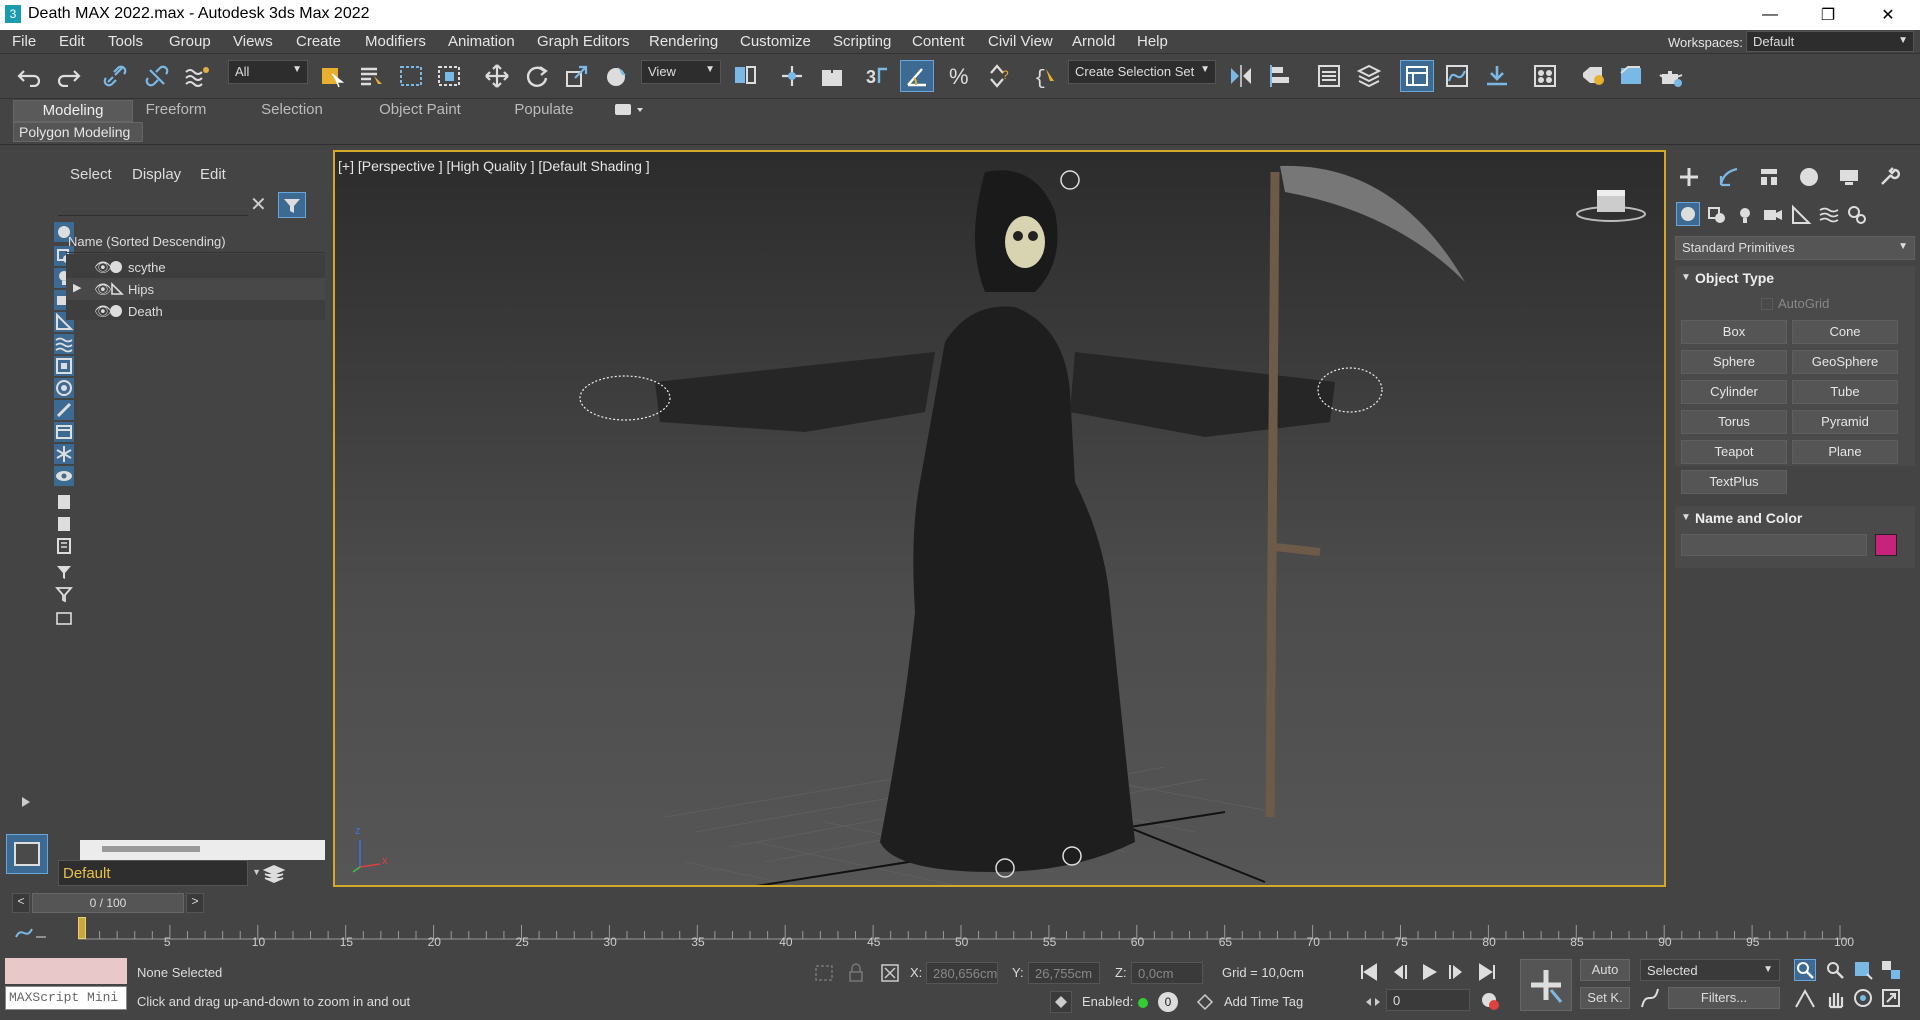 The height and width of the screenshot is (1020, 1920). Describe the element at coordinates (1168, 1002) in the screenshot. I see `enabled-count: 0` at that location.